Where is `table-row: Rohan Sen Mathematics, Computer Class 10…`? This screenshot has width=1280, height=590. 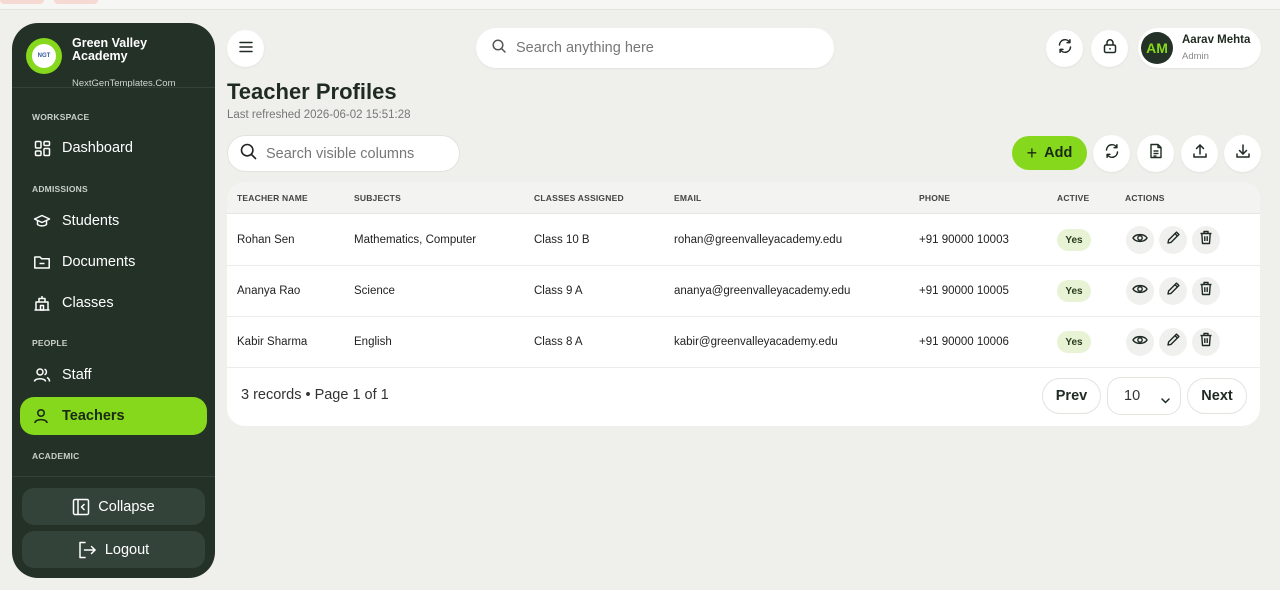 table-row: Rohan Sen Mathematics, Computer Class 10… is located at coordinates (743, 240).